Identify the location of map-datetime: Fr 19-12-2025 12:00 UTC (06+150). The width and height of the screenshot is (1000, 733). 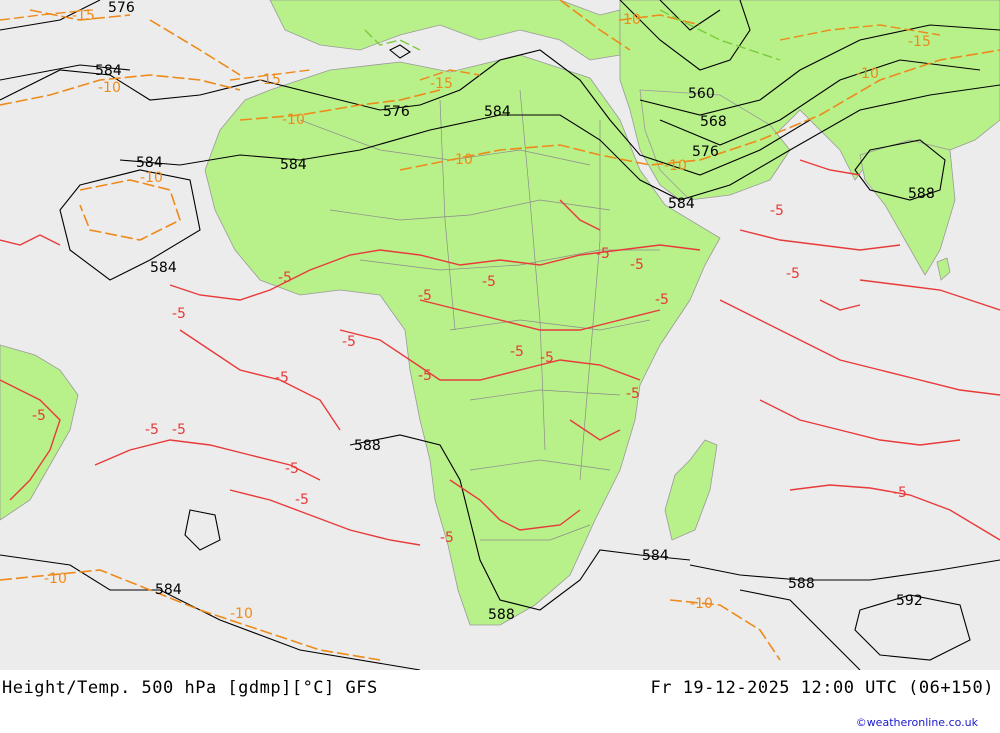
(822, 688).